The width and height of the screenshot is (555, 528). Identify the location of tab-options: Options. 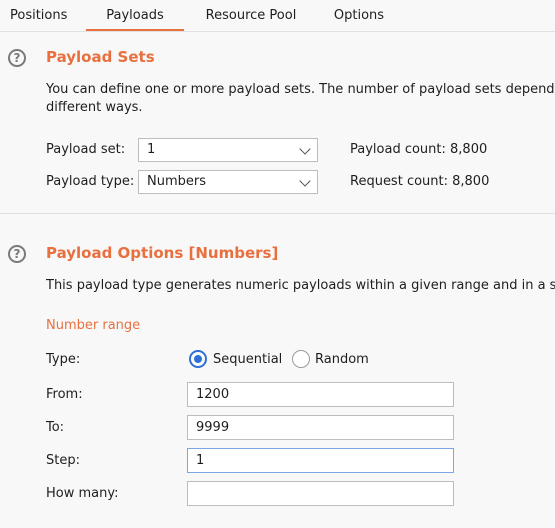
(359, 15).